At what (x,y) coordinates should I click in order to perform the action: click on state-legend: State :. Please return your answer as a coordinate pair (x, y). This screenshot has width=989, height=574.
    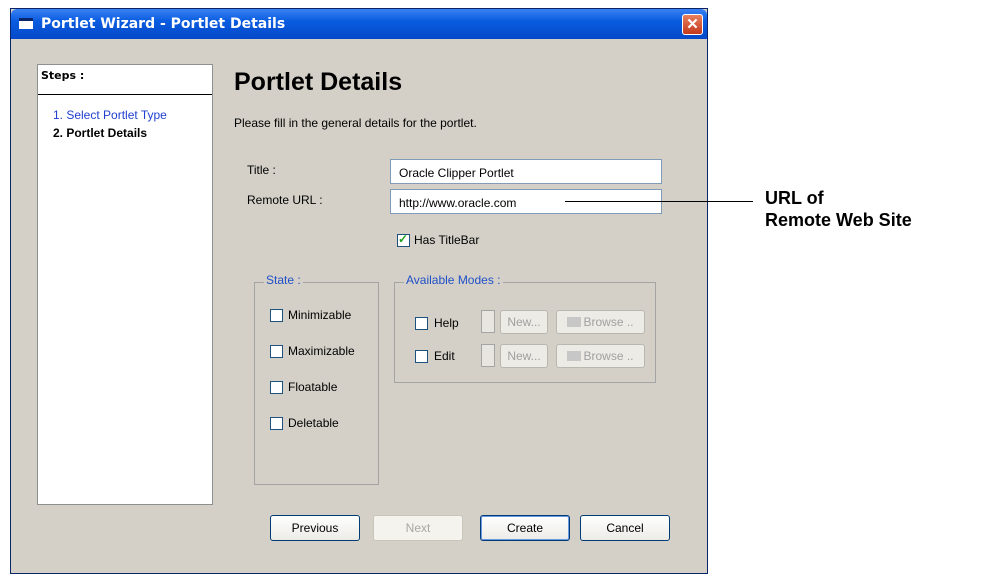
    Looking at the image, I should click on (283, 280).